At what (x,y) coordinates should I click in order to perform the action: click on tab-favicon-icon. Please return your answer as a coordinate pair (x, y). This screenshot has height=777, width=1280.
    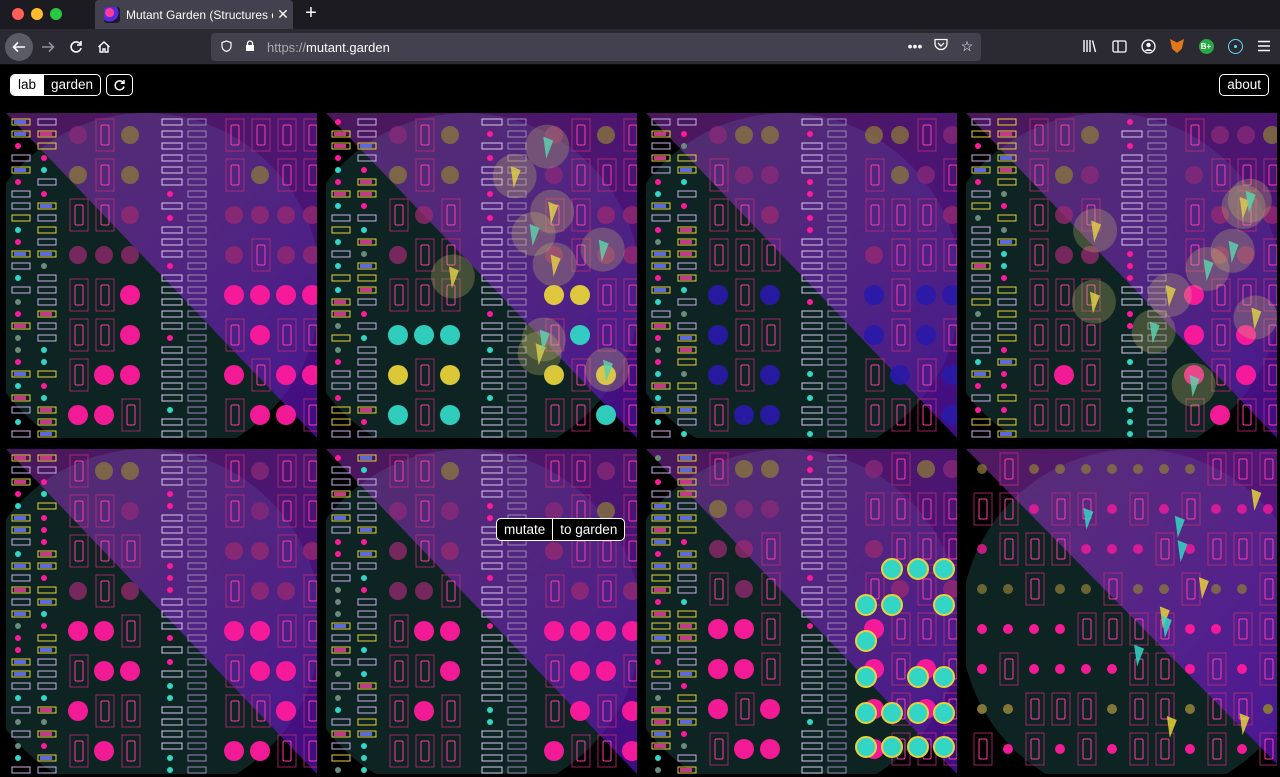
    Looking at the image, I should click on (112, 14).